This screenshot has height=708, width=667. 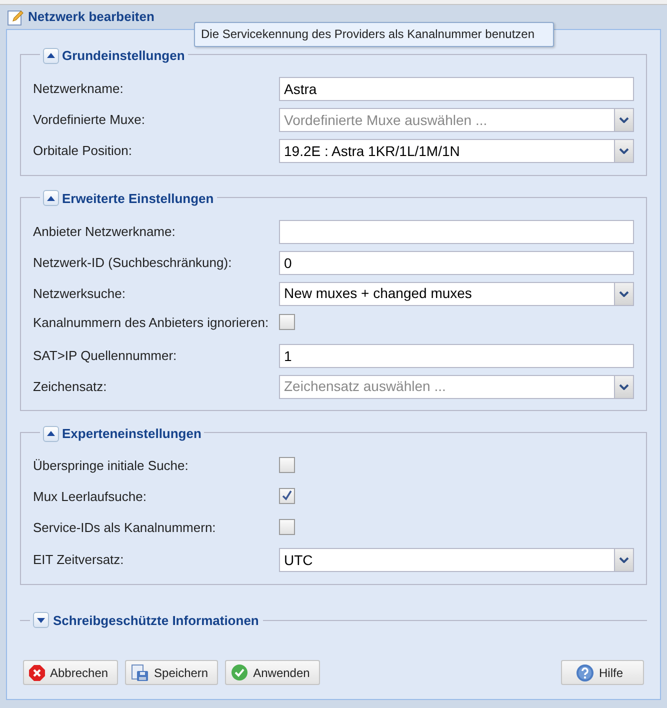 I want to click on help-button: Hilfe, so click(x=602, y=672).